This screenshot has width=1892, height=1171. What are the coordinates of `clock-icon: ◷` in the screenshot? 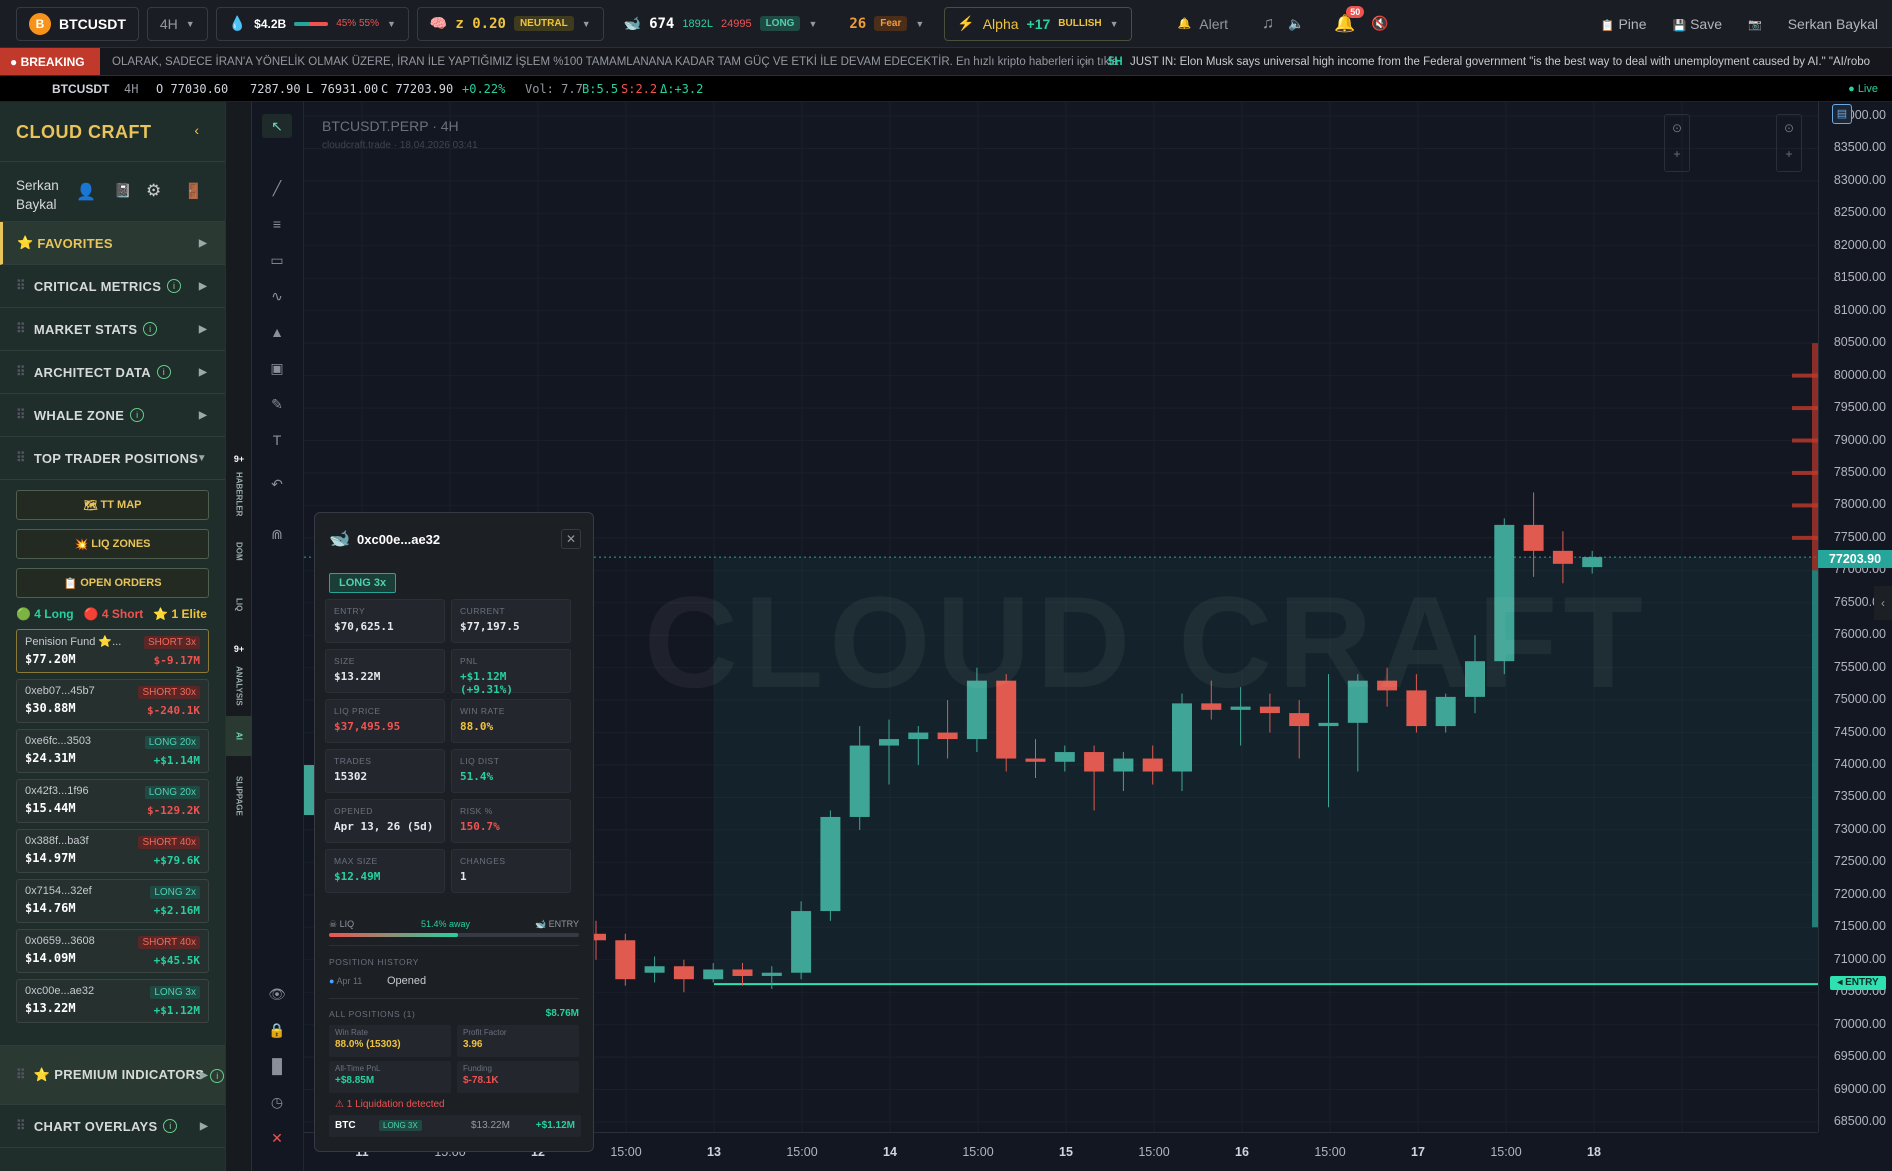 It's located at (277, 1102).